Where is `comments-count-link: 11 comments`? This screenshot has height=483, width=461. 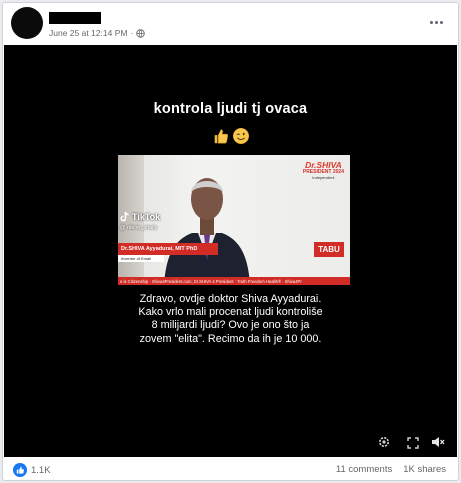 comments-count-link: 11 comments is located at coordinates (364, 469).